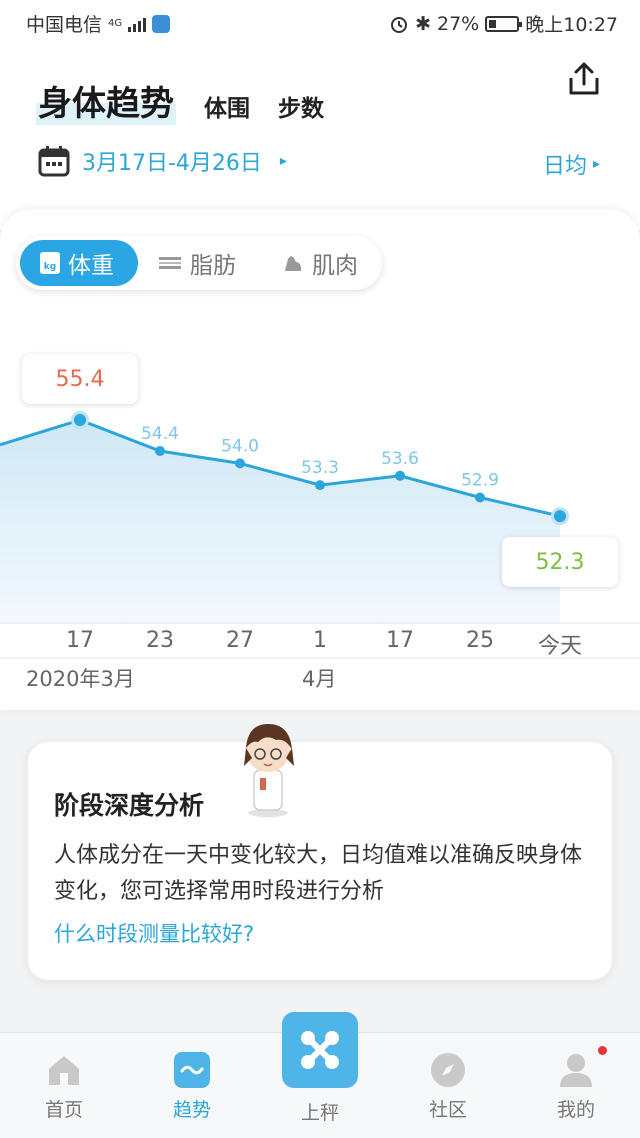 Image resolution: width=640 pixels, height=1138 pixels. I want to click on nav-home-label: 首页, so click(63, 1110).